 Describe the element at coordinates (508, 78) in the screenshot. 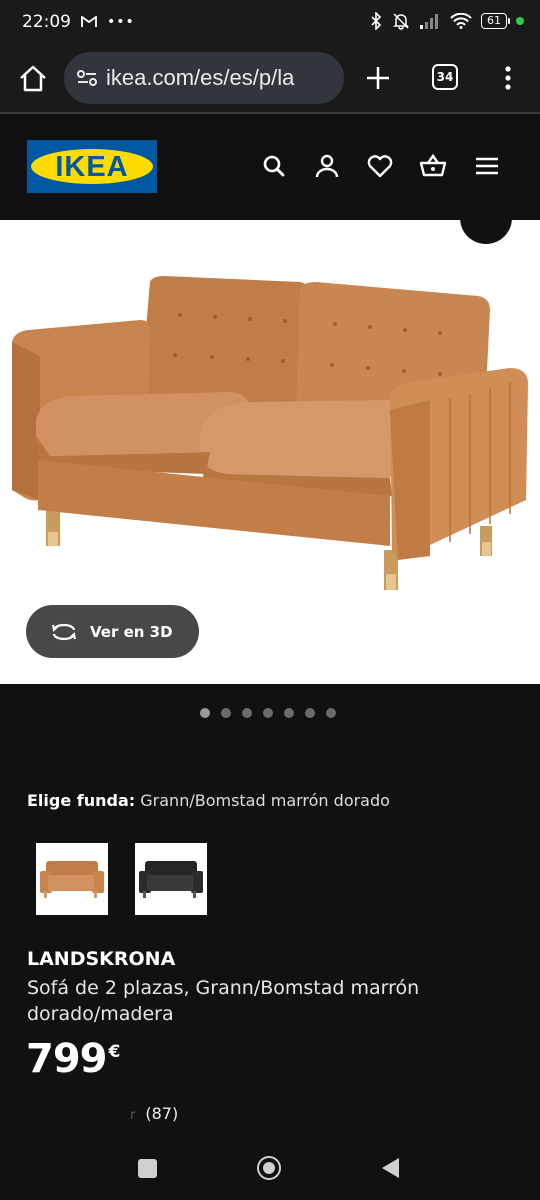

I see `browser-menu-icon` at that location.